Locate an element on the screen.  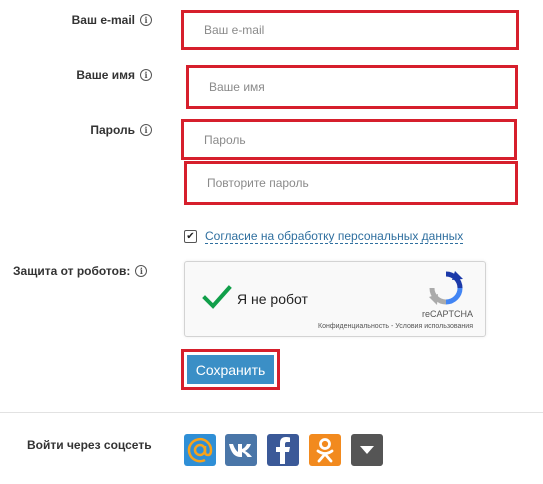
social-button-odnoklassniki is located at coordinates (325, 450).